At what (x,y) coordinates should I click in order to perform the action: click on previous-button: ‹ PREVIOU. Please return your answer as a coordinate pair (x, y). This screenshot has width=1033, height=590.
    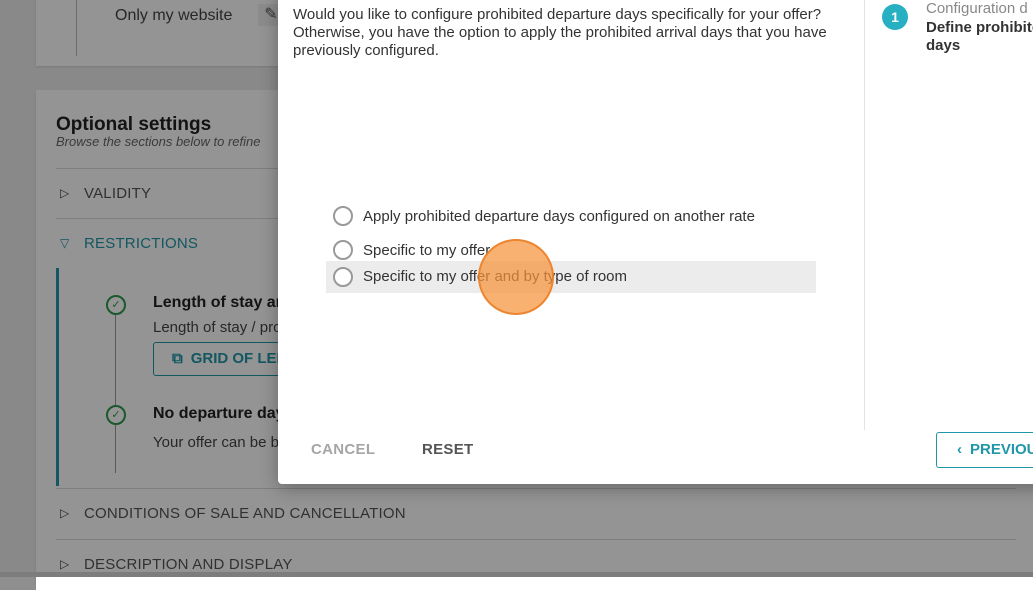
    Looking at the image, I should click on (984, 450).